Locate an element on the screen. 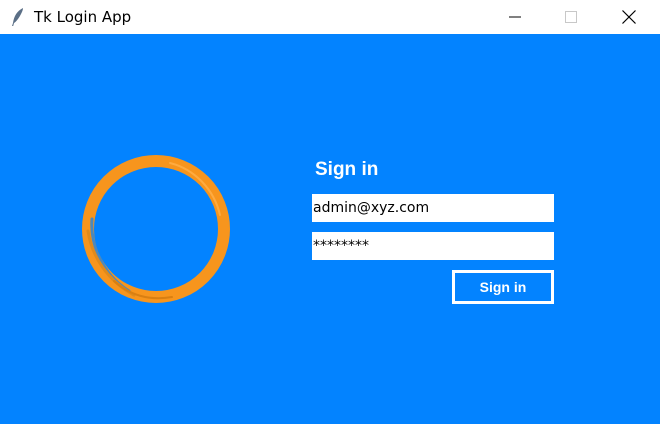 Image resolution: width=660 pixels, height=424 pixels. maximize-icon is located at coordinates (571, 17).